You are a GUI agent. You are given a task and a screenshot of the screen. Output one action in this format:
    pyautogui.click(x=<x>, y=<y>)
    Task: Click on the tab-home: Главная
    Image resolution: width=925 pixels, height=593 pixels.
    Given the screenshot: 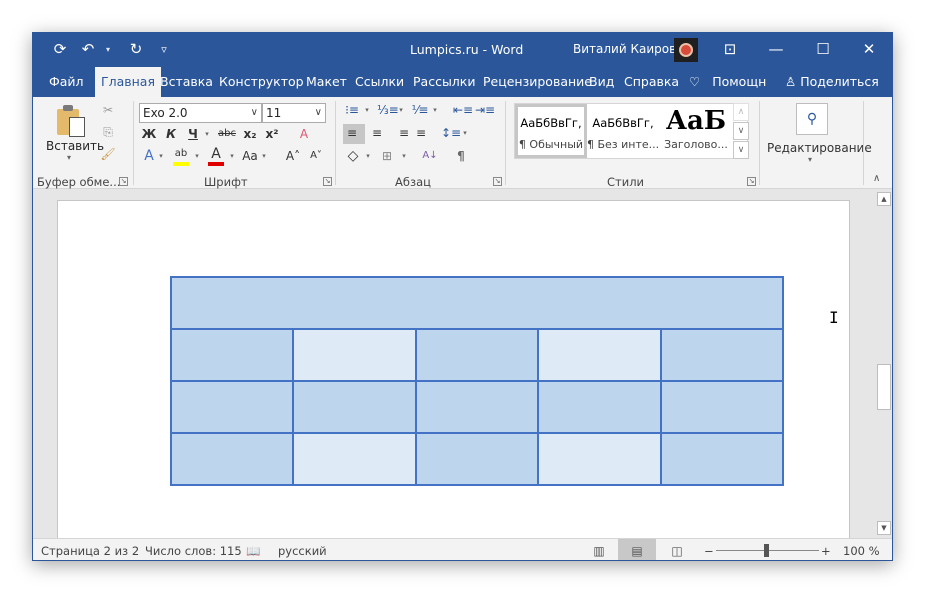 What is the action you would take?
    pyautogui.click(x=128, y=82)
    